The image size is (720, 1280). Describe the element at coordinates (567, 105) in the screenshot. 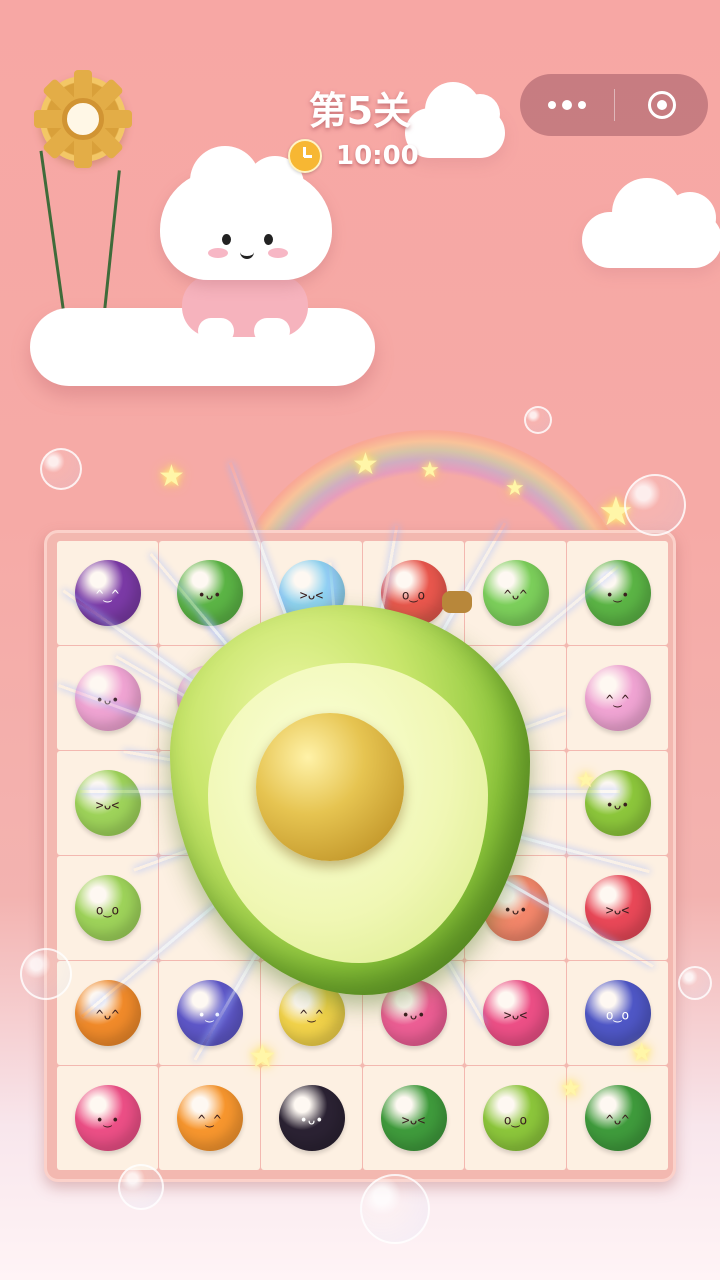

I see `more-dots-icon` at that location.